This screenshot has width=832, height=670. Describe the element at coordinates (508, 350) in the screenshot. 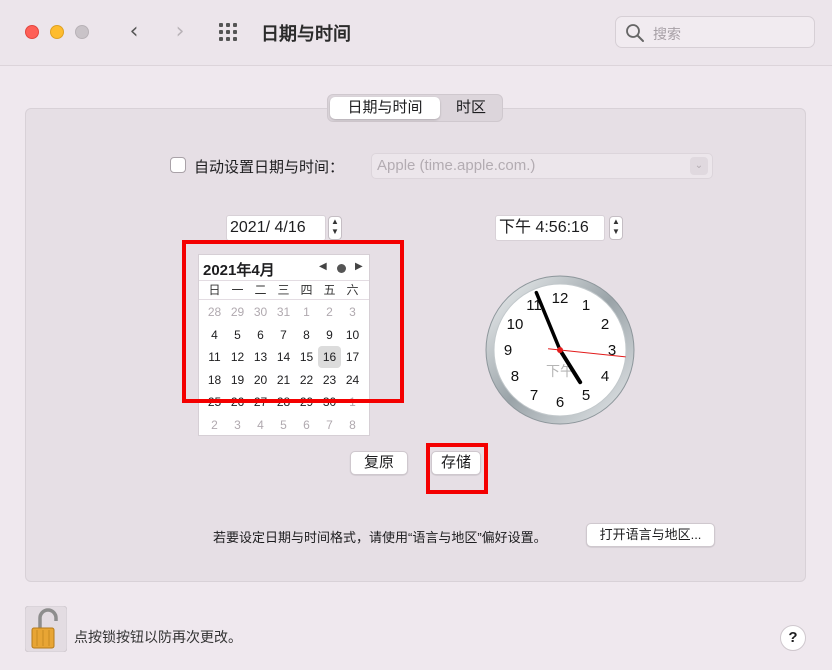

I see `clock-number: 9` at that location.